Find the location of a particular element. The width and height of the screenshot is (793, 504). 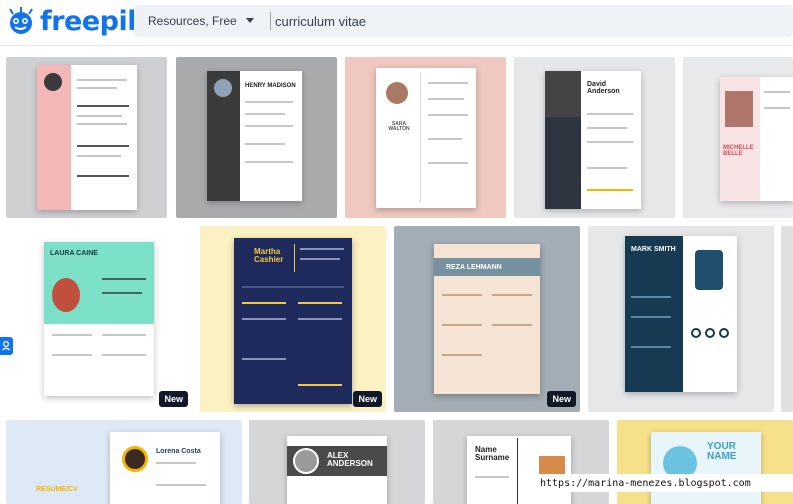

template-tile-8: REZA LEHMANN New is located at coordinates (487, 319).